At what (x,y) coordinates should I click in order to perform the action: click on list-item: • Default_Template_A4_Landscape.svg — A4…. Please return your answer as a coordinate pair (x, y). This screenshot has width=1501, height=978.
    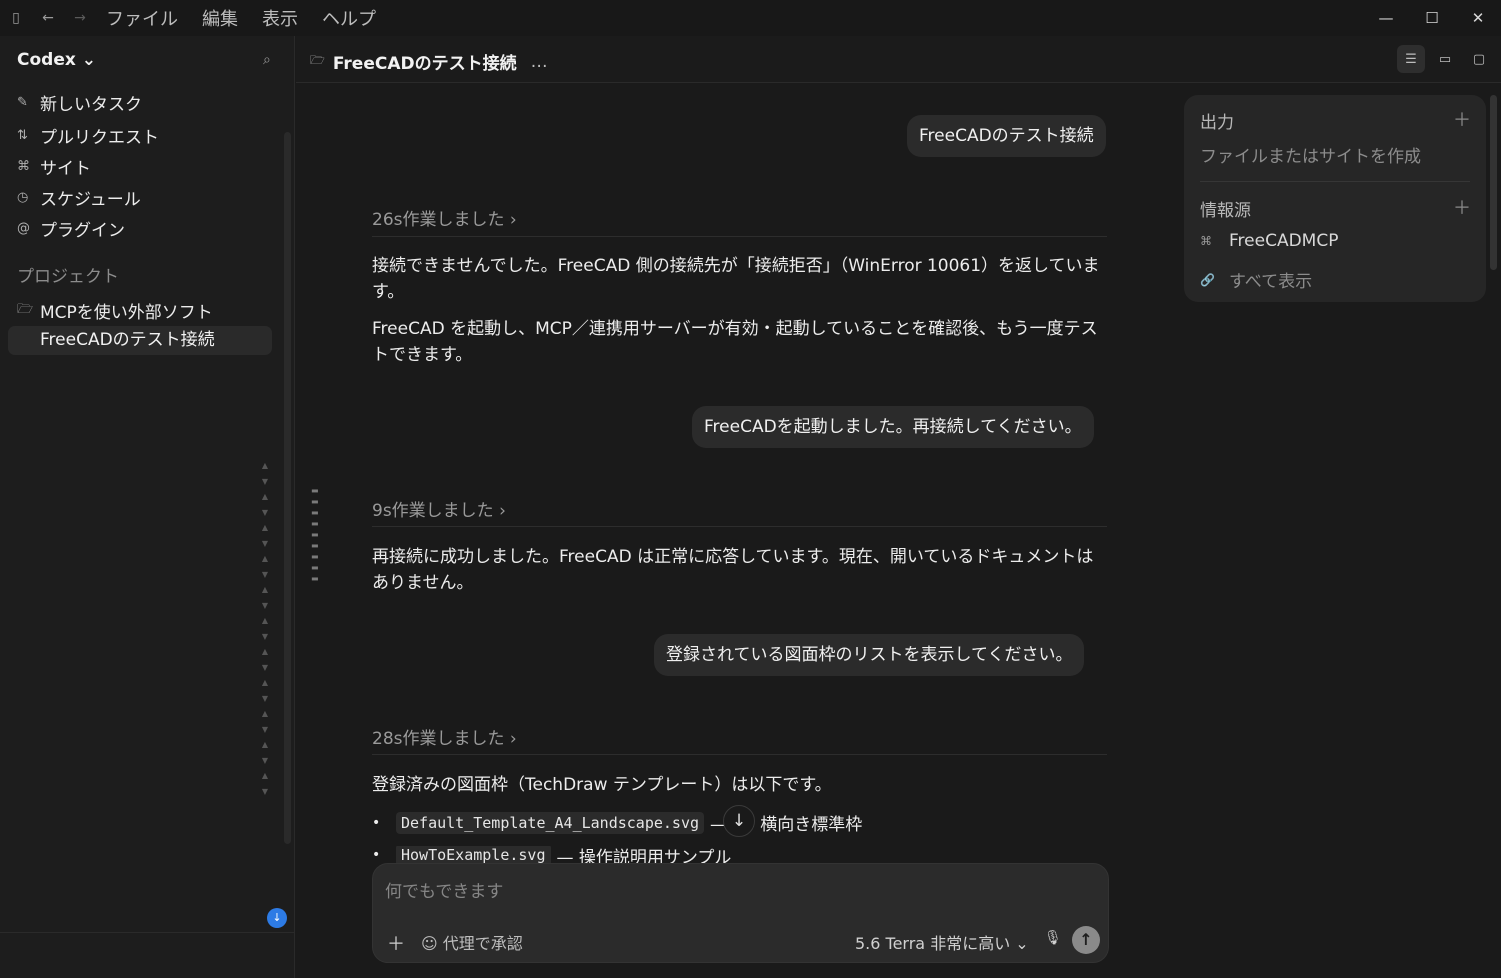
    Looking at the image, I should click on (617, 822).